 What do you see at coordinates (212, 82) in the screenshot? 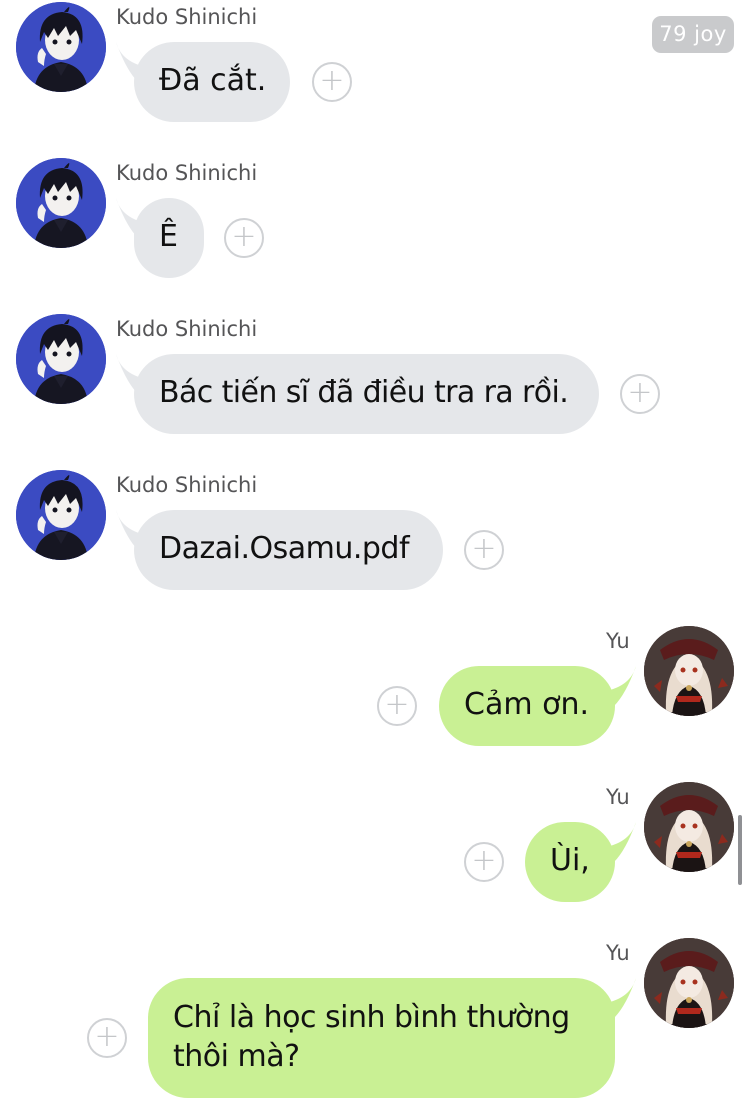
I see `message-bubble: Đã cắt.` at bounding box center [212, 82].